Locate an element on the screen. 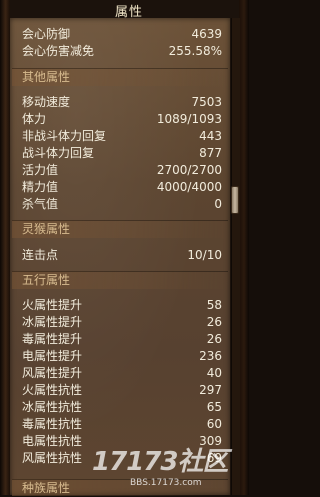 This screenshot has height=497, width=320. scrollbar-track is located at coordinates (235, 256).